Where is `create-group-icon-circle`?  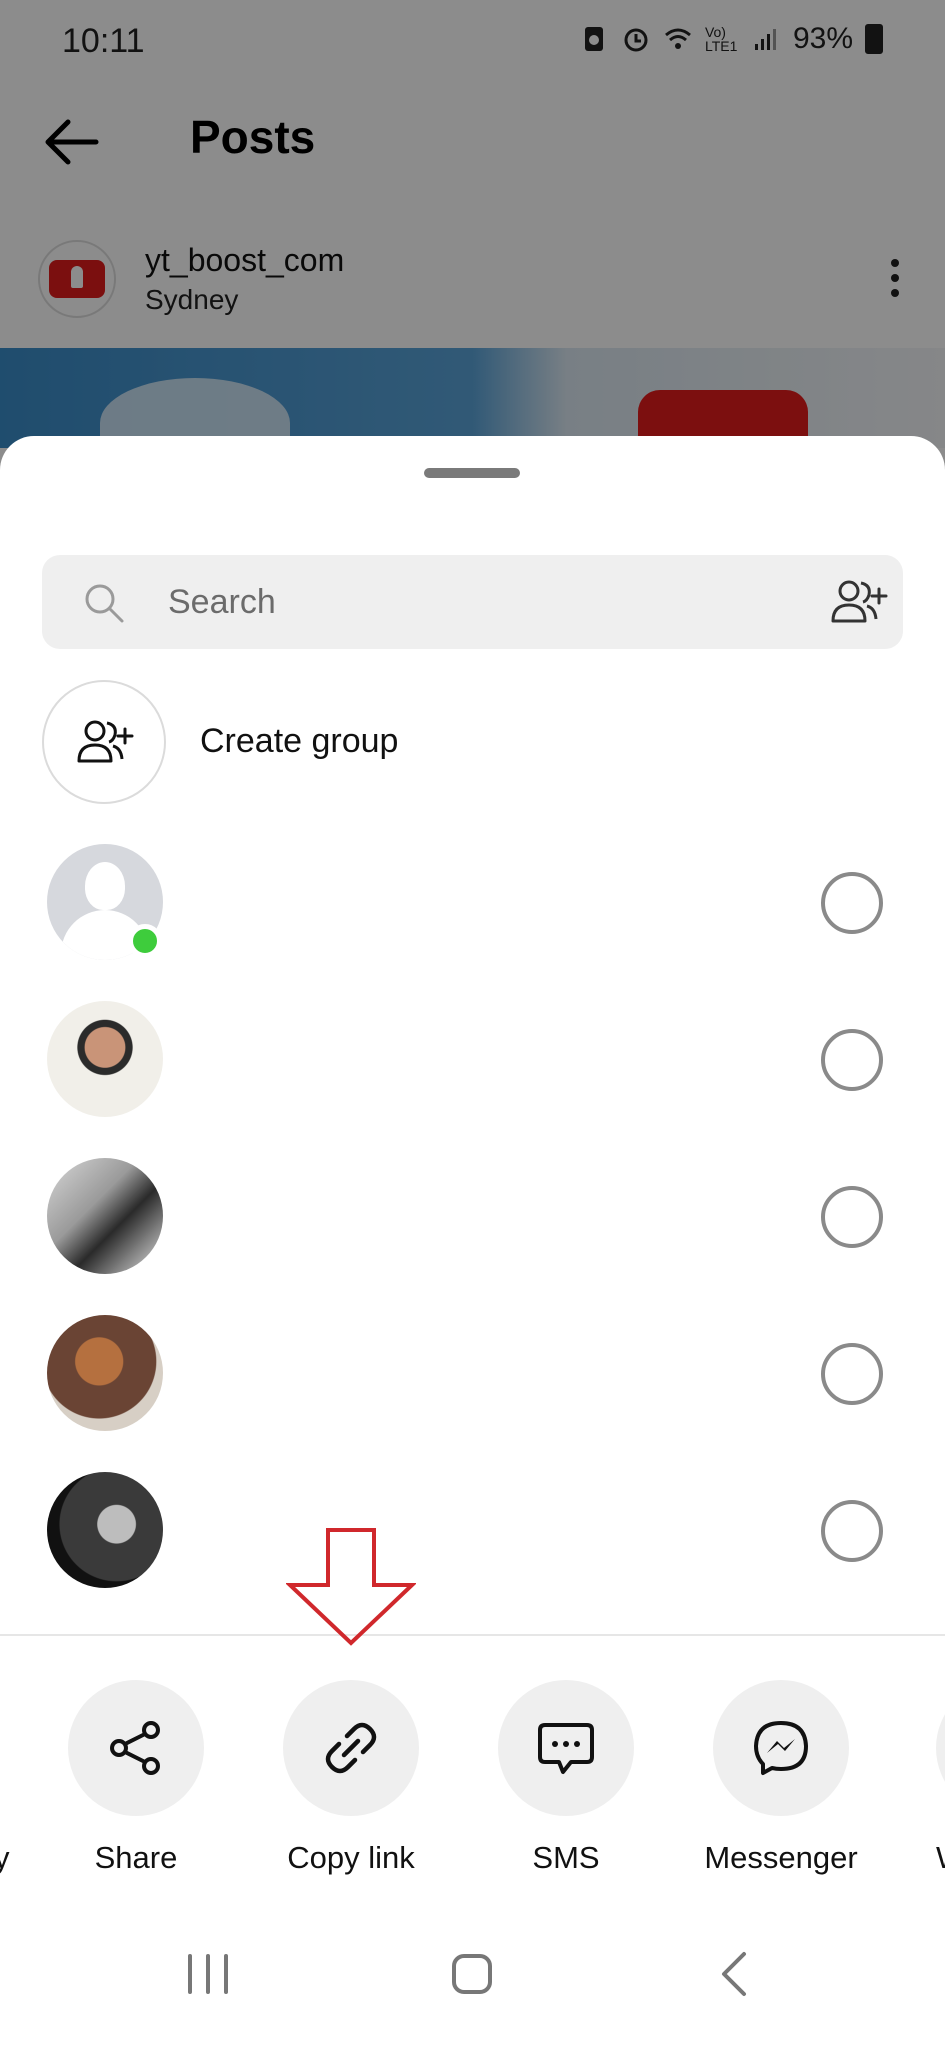
create-group-icon-circle is located at coordinates (104, 742).